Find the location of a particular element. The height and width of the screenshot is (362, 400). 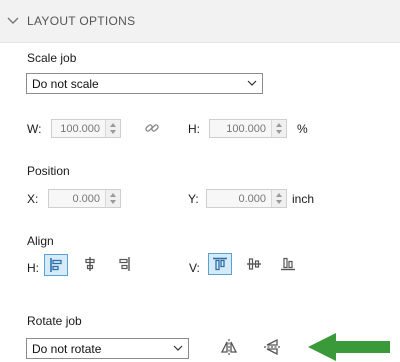

align-right-button is located at coordinates (125, 265).